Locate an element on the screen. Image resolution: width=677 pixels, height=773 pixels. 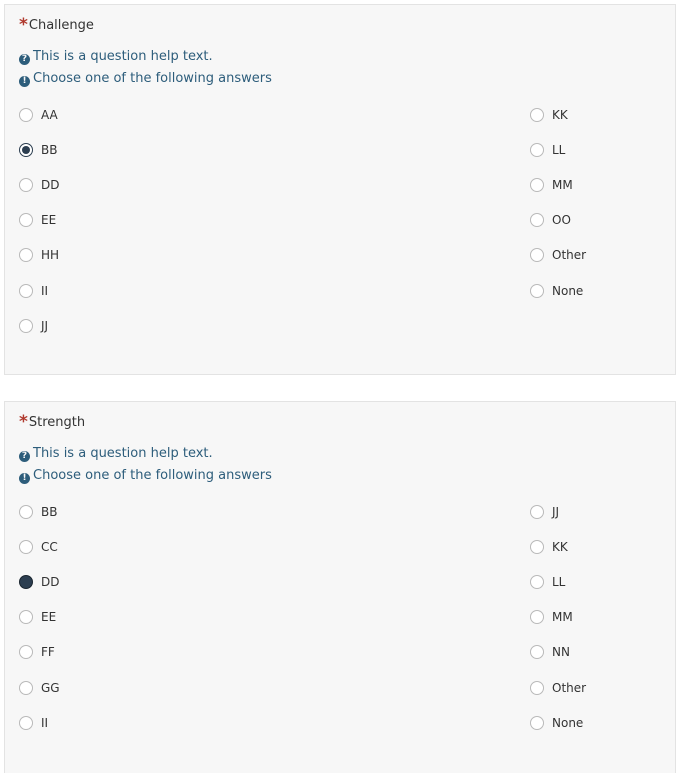
question-title-text: Strength is located at coordinates (57, 422).